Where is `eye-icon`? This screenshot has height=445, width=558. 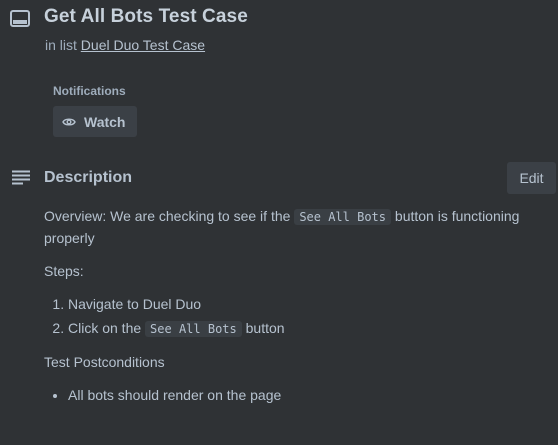 eye-icon is located at coordinates (69, 121).